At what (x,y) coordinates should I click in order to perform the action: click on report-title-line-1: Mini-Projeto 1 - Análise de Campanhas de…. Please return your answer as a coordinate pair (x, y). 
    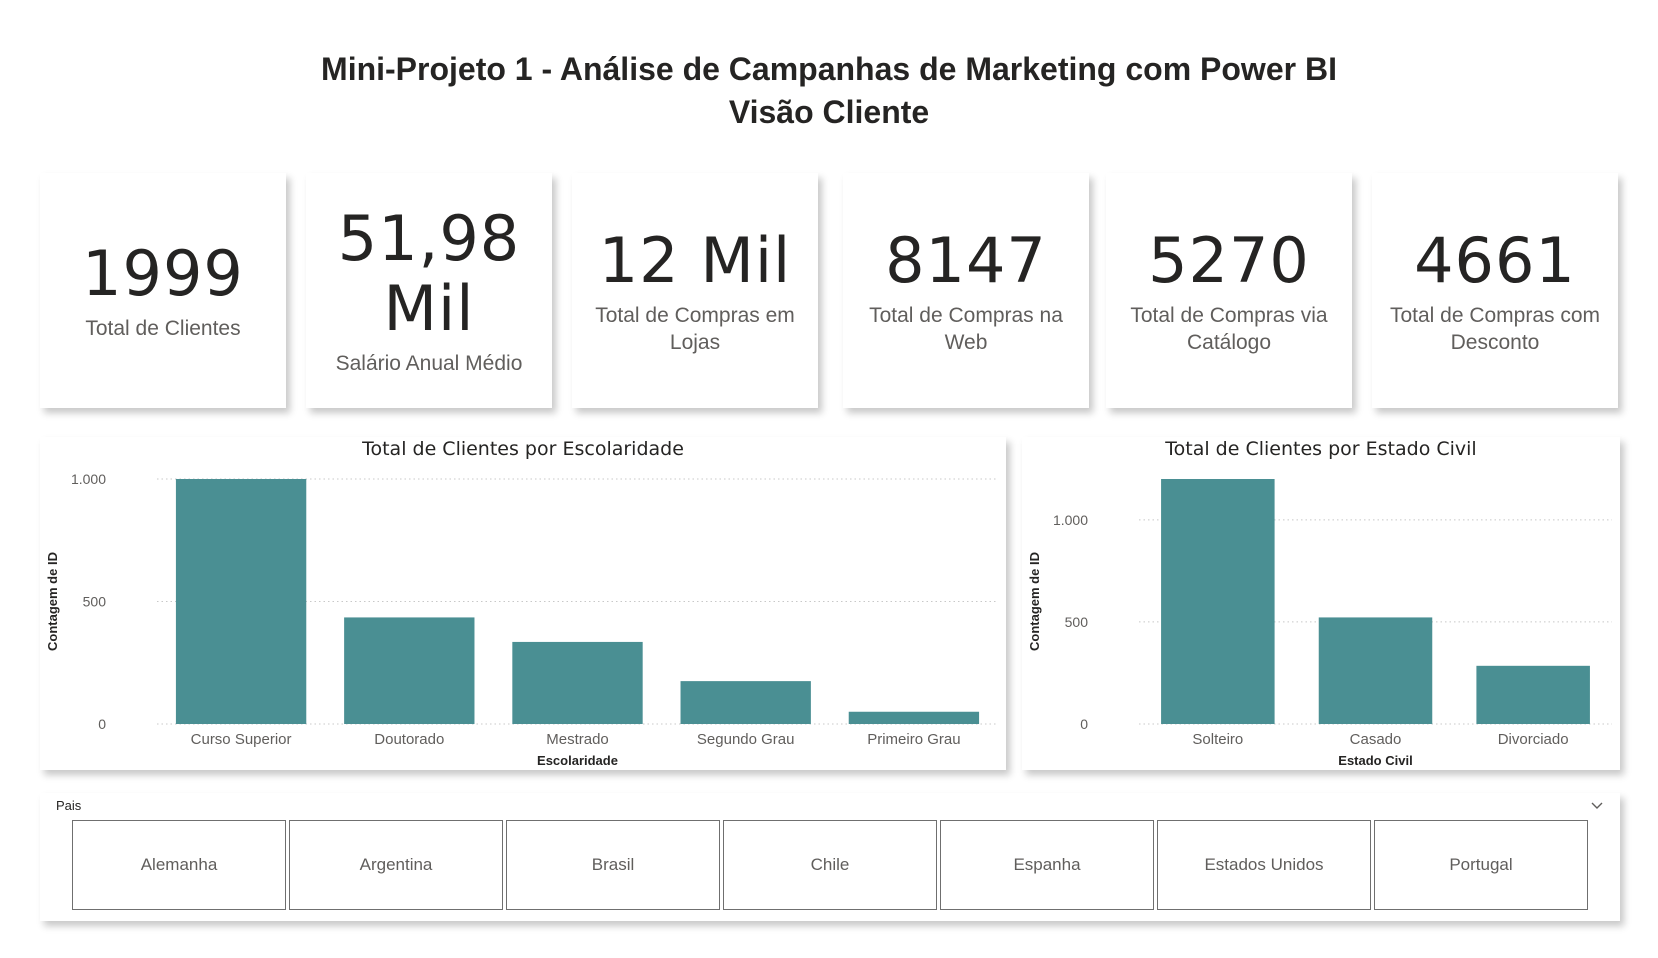
    Looking at the image, I should click on (829, 69).